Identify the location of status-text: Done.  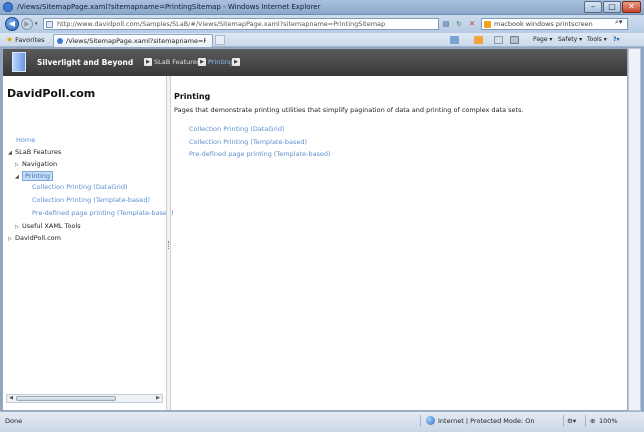
(14, 421).